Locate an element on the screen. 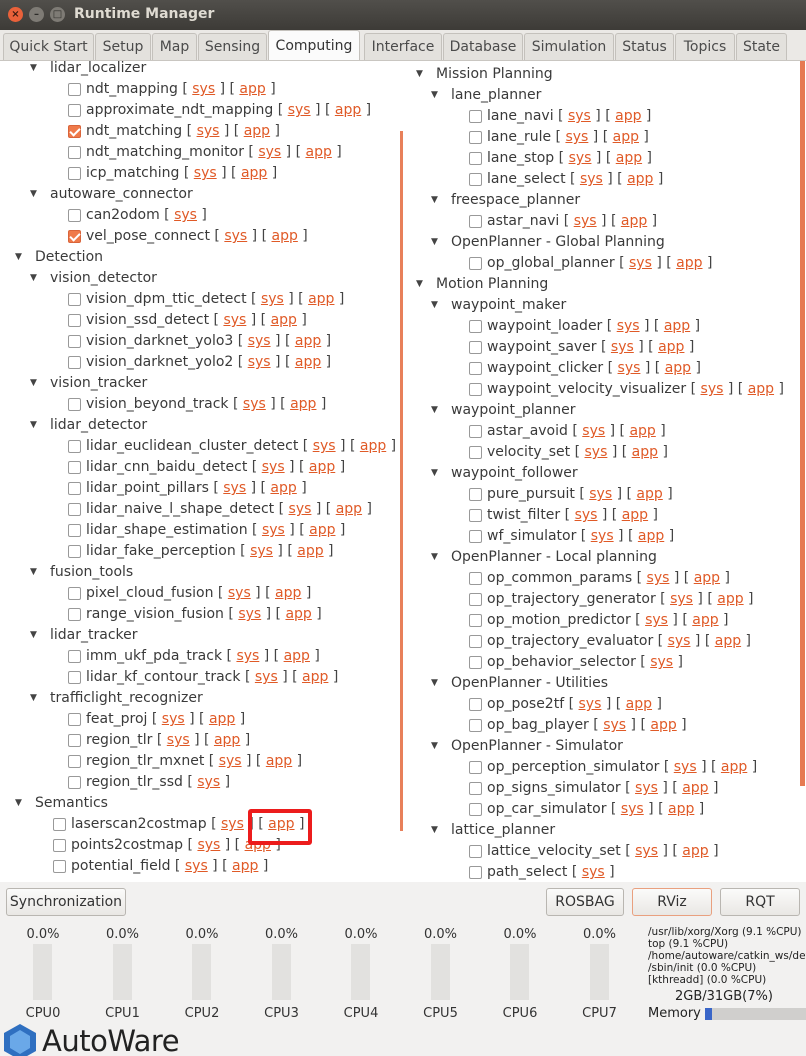 This screenshot has height=1056, width=806. right-scrollbar-indicator is located at coordinates (802, 423).